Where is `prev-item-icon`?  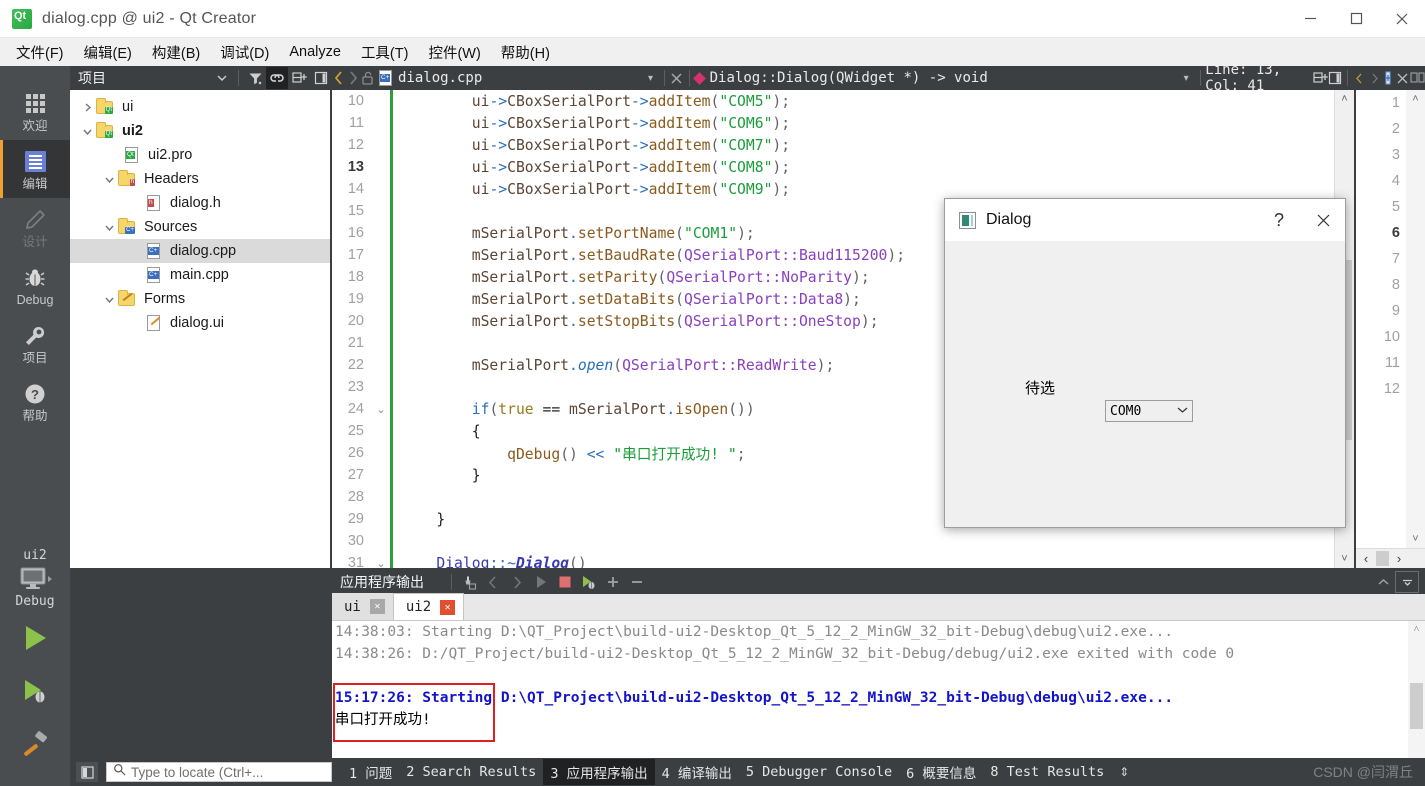 prev-item-icon is located at coordinates (493, 582).